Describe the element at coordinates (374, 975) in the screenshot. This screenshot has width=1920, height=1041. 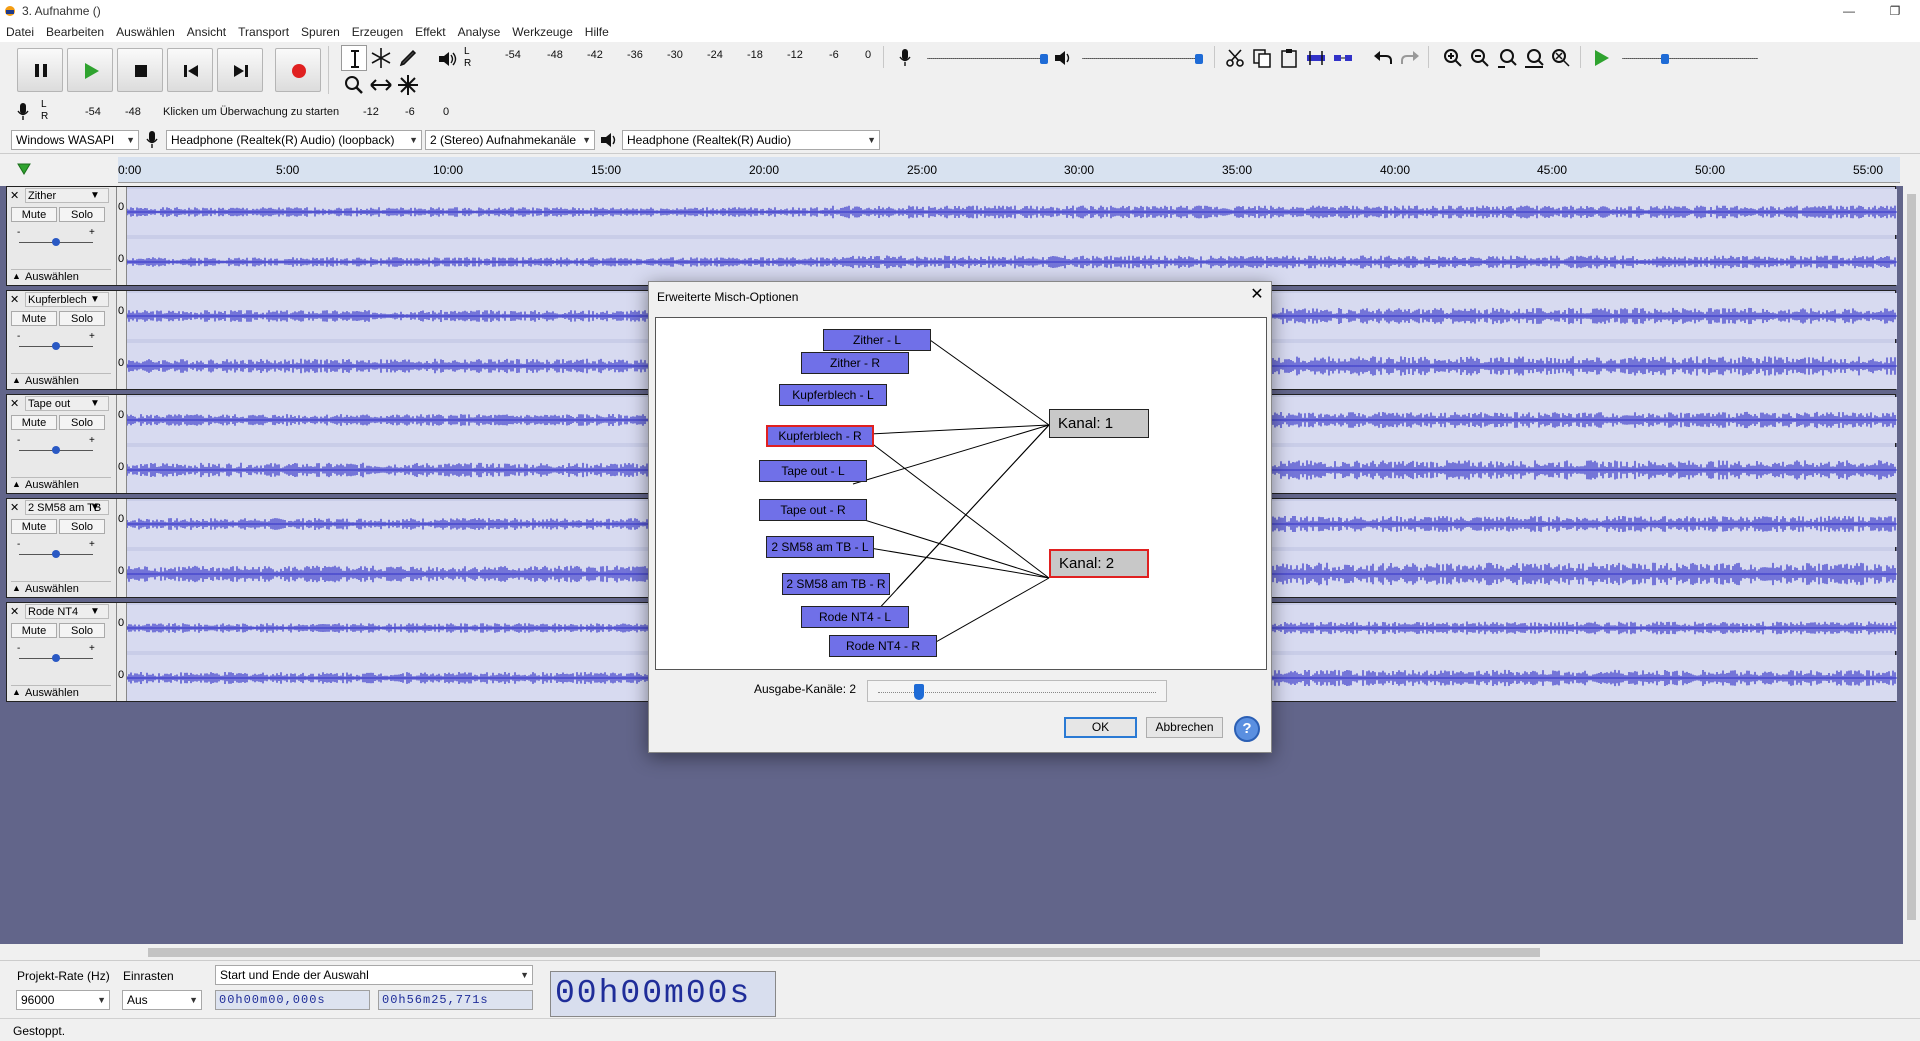
I see `selection-mode-select: Start und Ende der Auswahl ▼` at that location.